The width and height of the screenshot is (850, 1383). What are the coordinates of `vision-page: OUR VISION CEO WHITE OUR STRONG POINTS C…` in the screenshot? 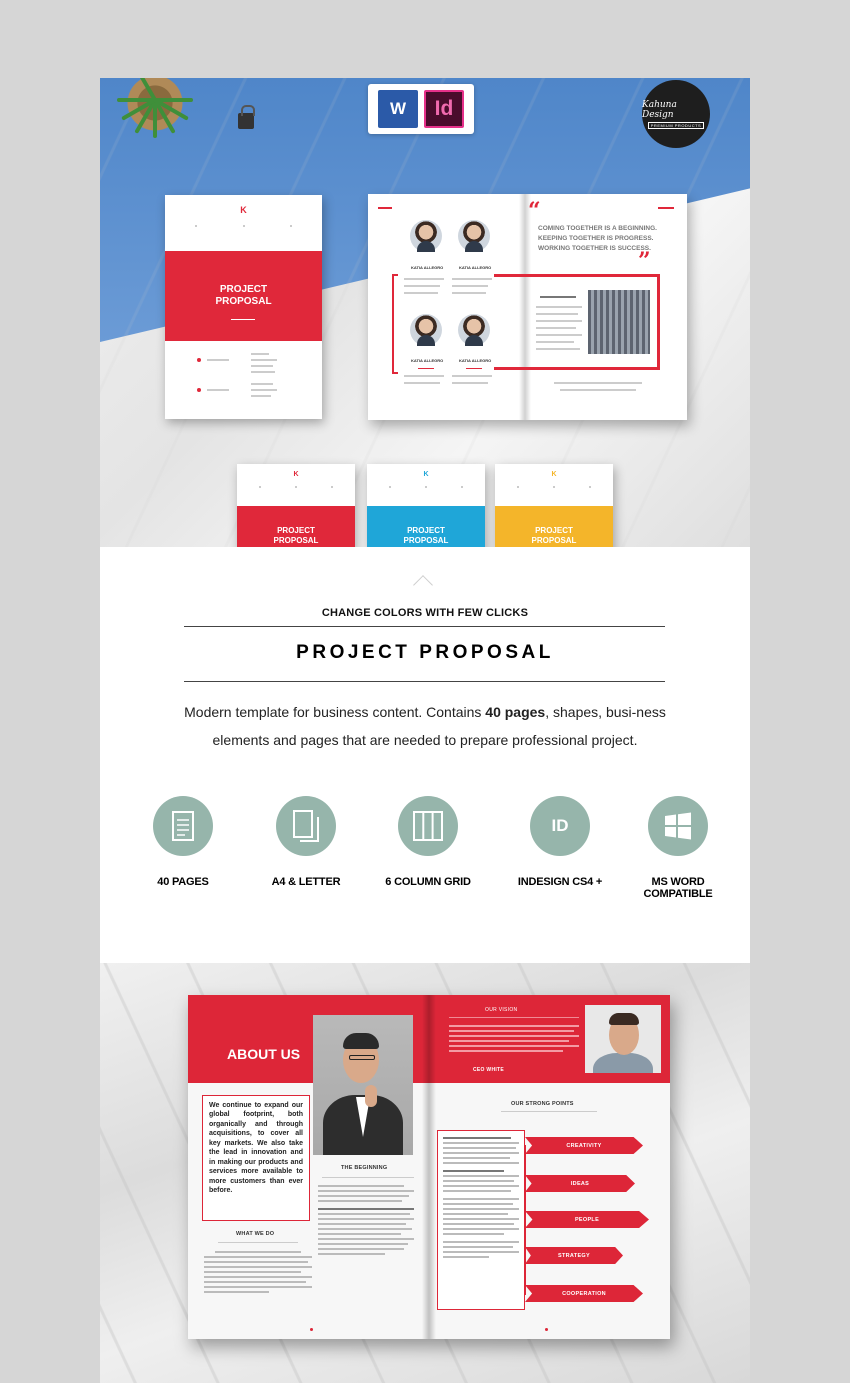 It's located at (549, 1167).